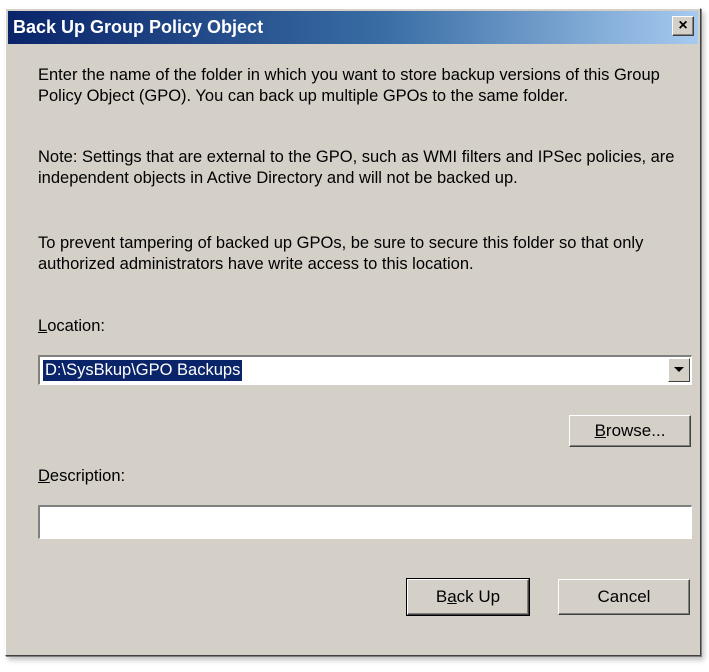 This screenshot has width=709, height=672. Describe the element at coordinates (679, 370) in the screenshot. I see `dropdown-arrow-icon` at that location.